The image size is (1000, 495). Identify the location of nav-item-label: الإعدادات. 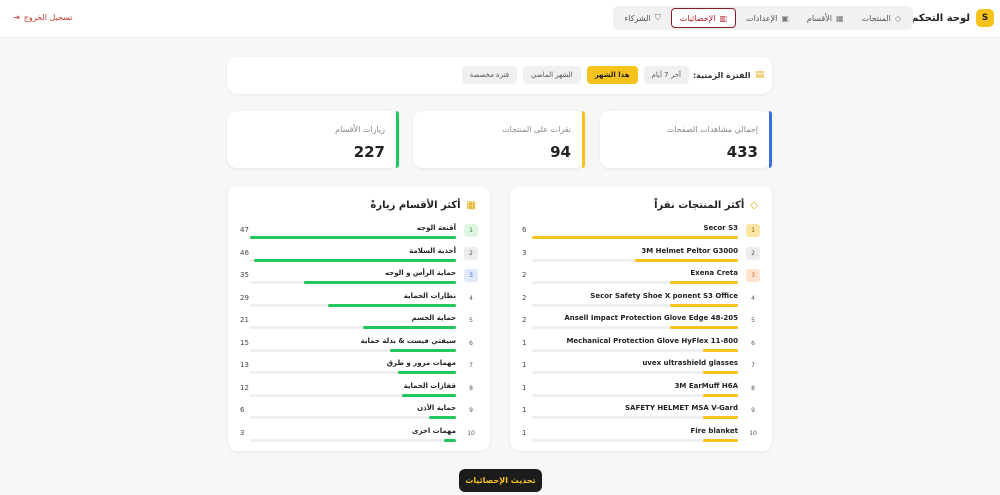
(762, 18).